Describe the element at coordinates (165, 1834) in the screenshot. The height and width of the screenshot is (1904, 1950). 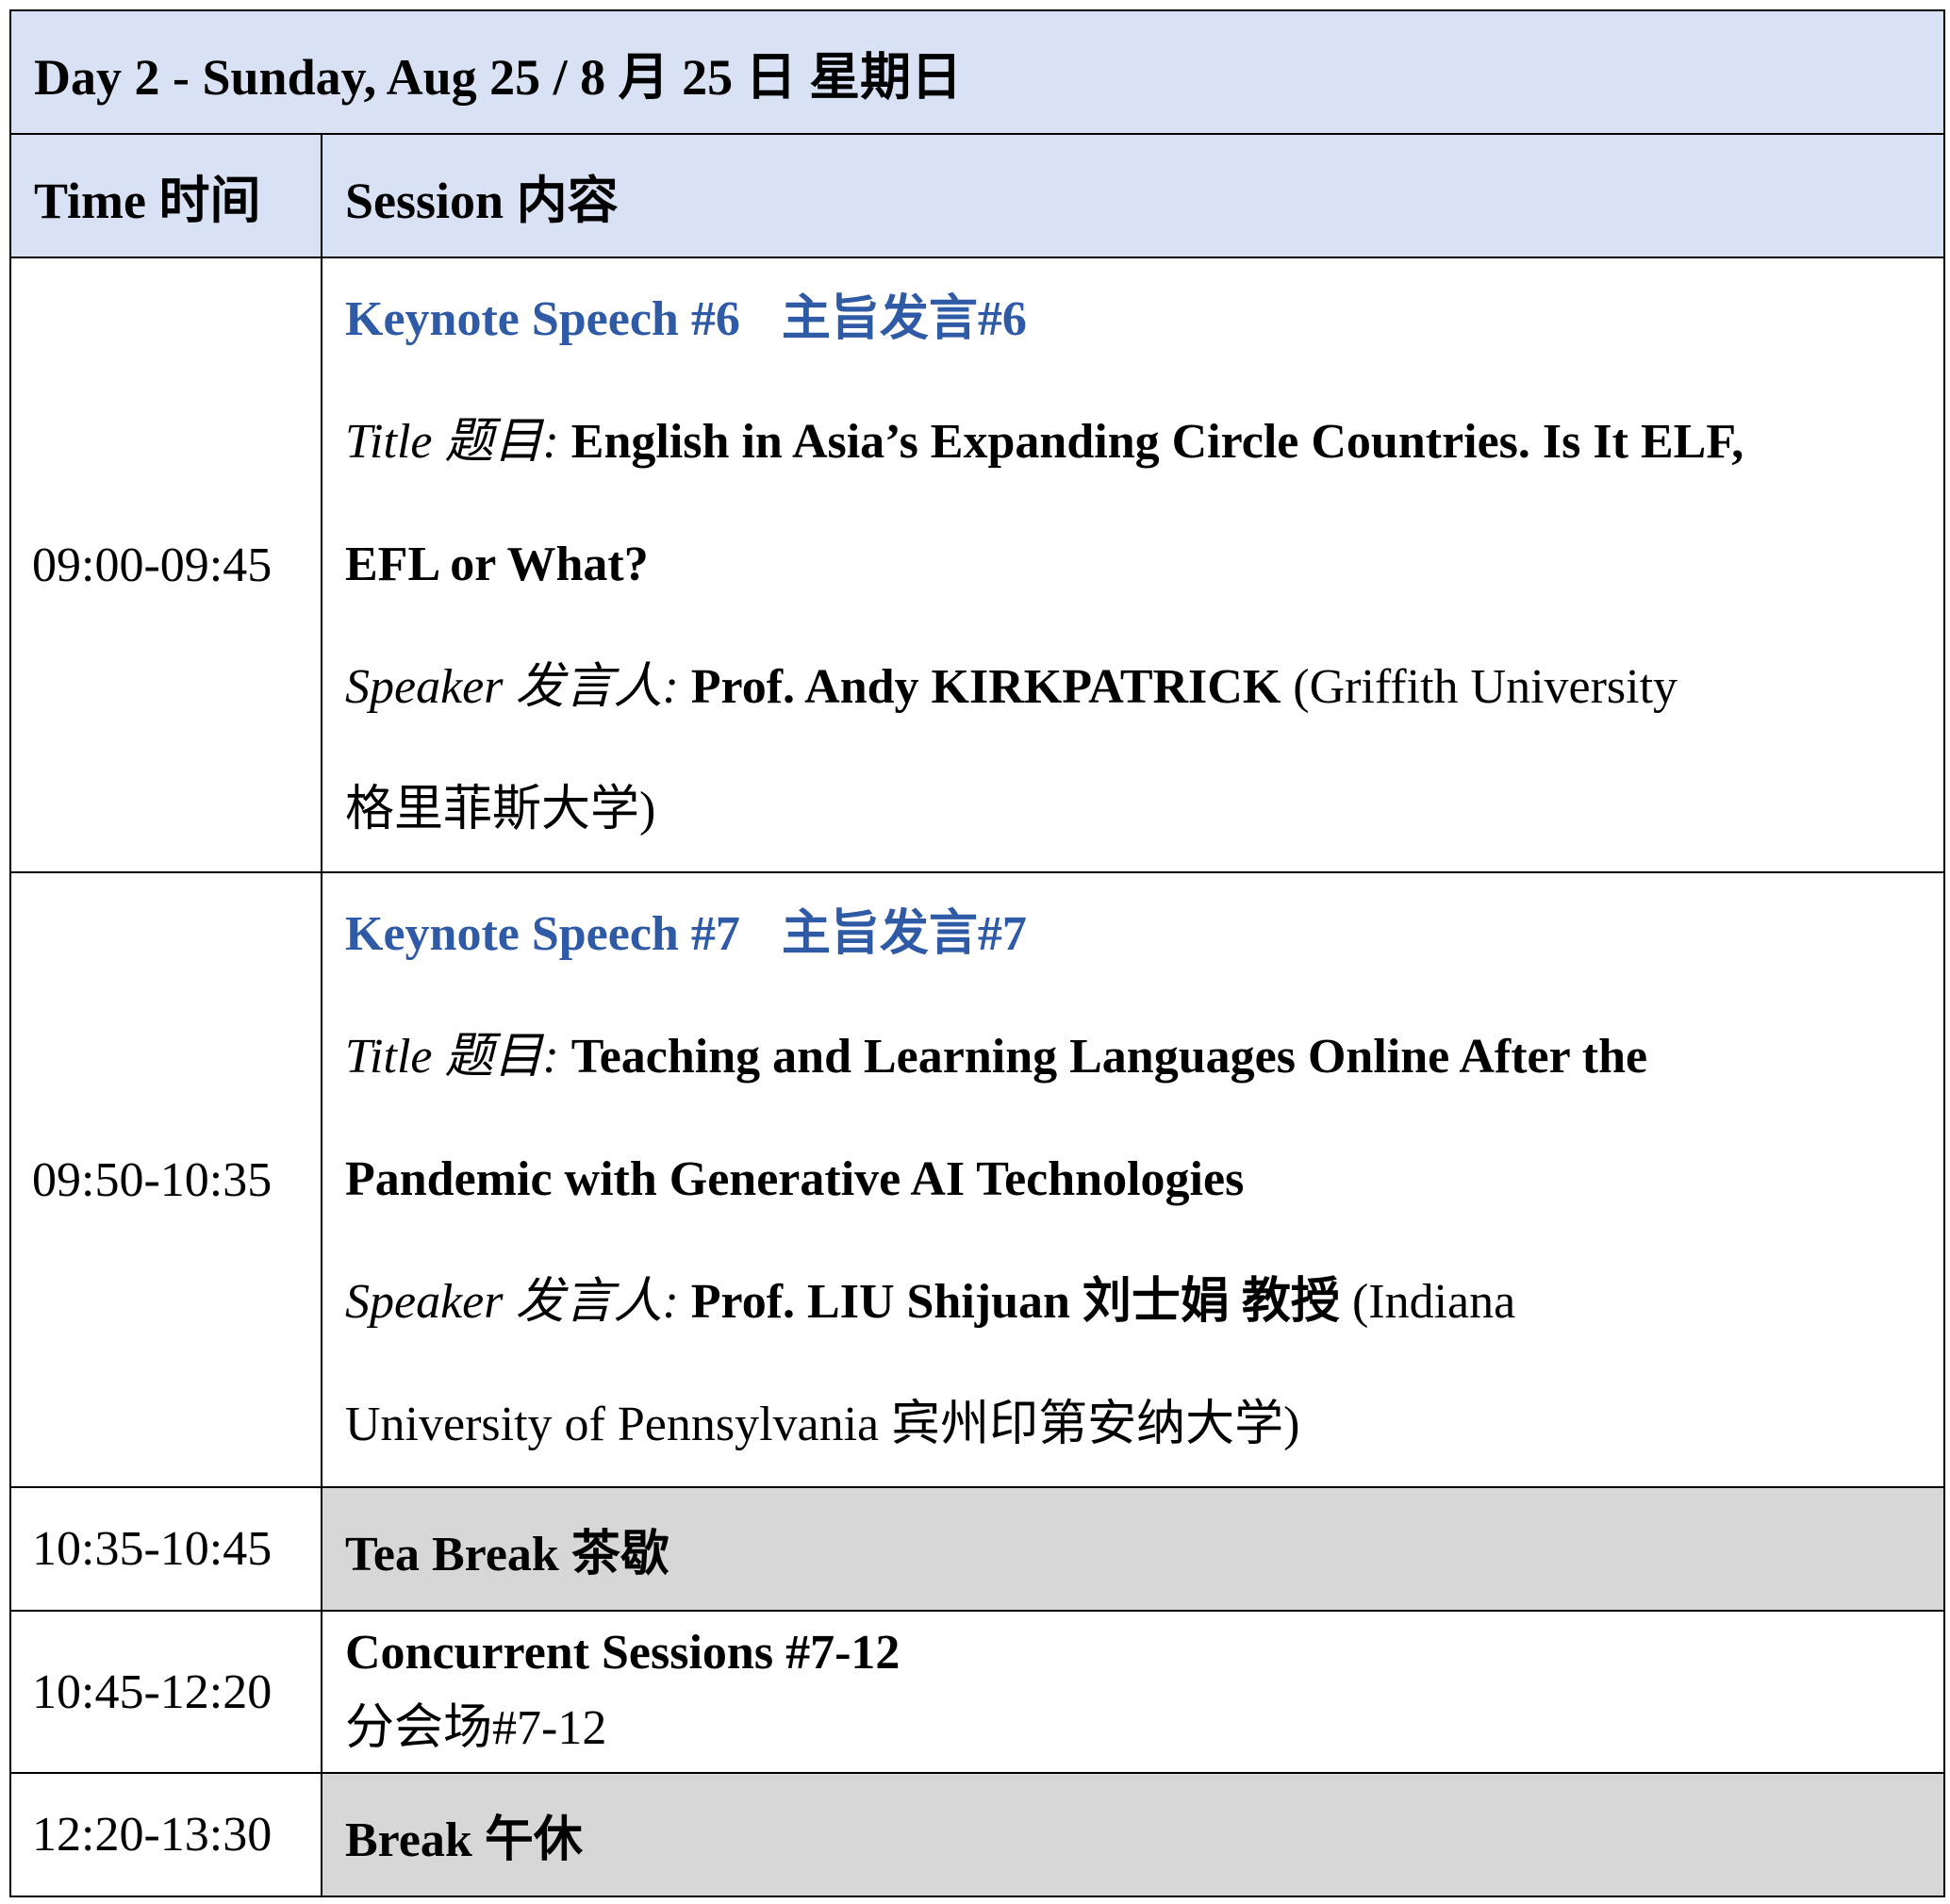
I see `time-cell: 12:20-13:30` at that location.